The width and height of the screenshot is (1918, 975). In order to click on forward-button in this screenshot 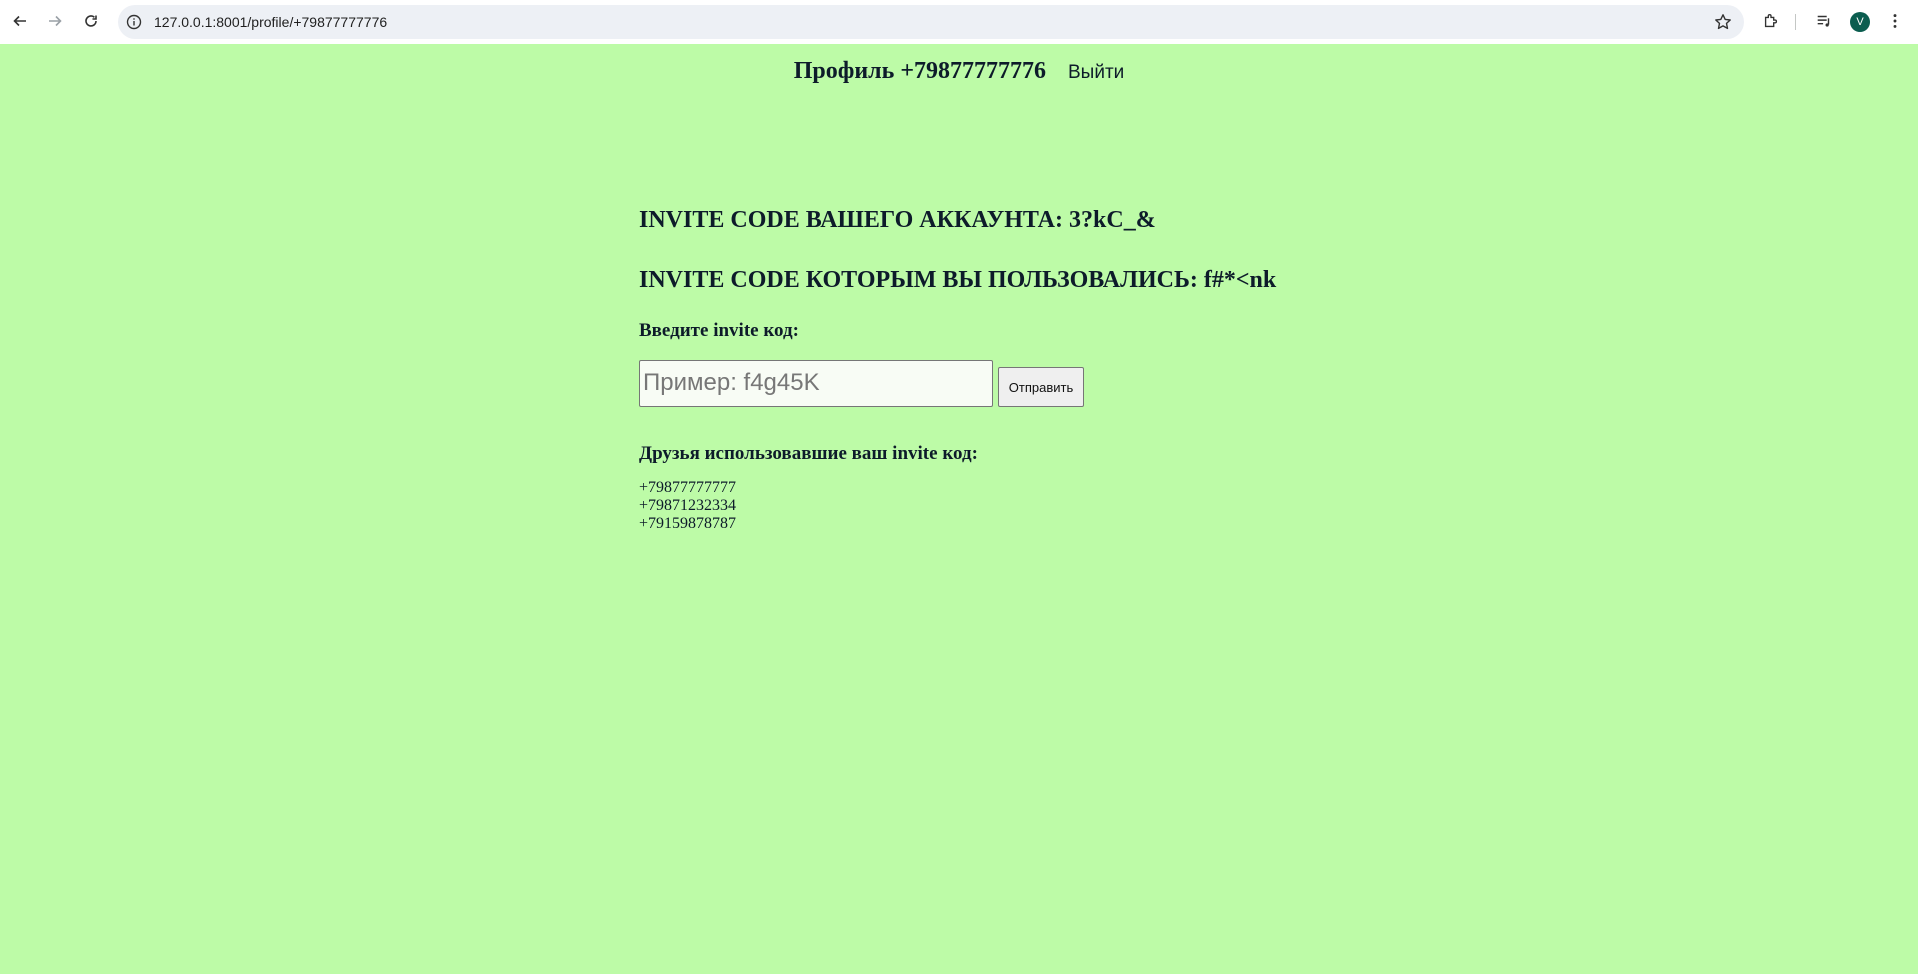, I will do `click(55, 21)`.